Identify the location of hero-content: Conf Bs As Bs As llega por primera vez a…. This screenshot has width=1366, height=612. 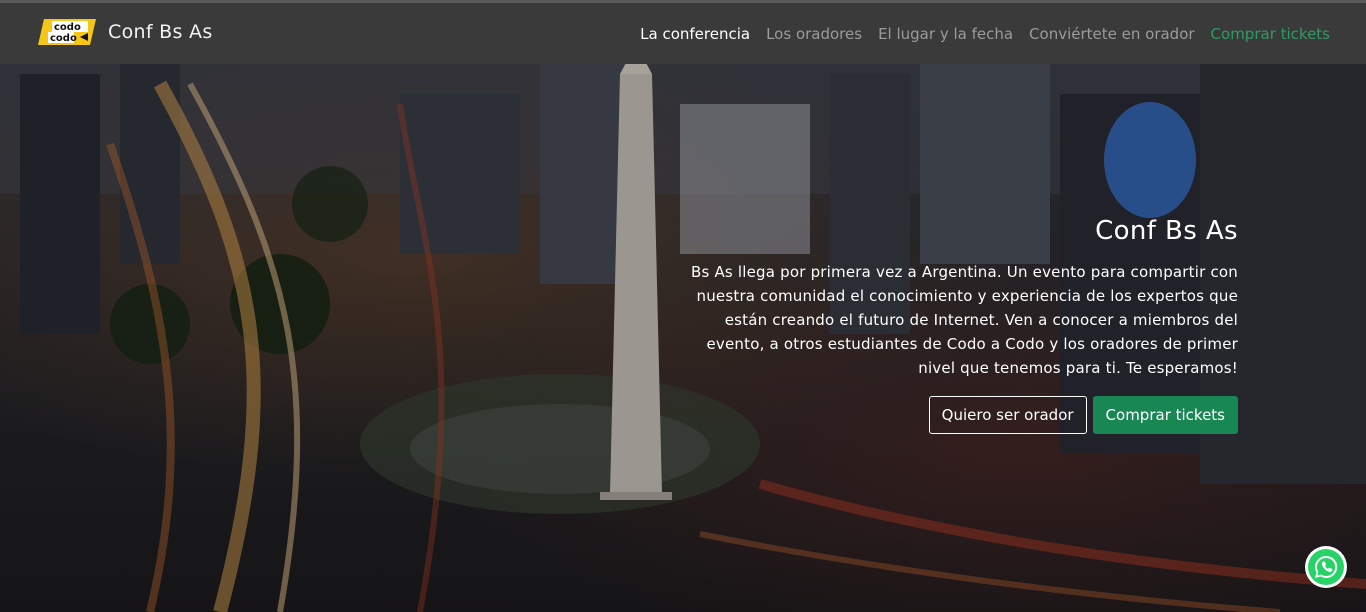
(958, 325).